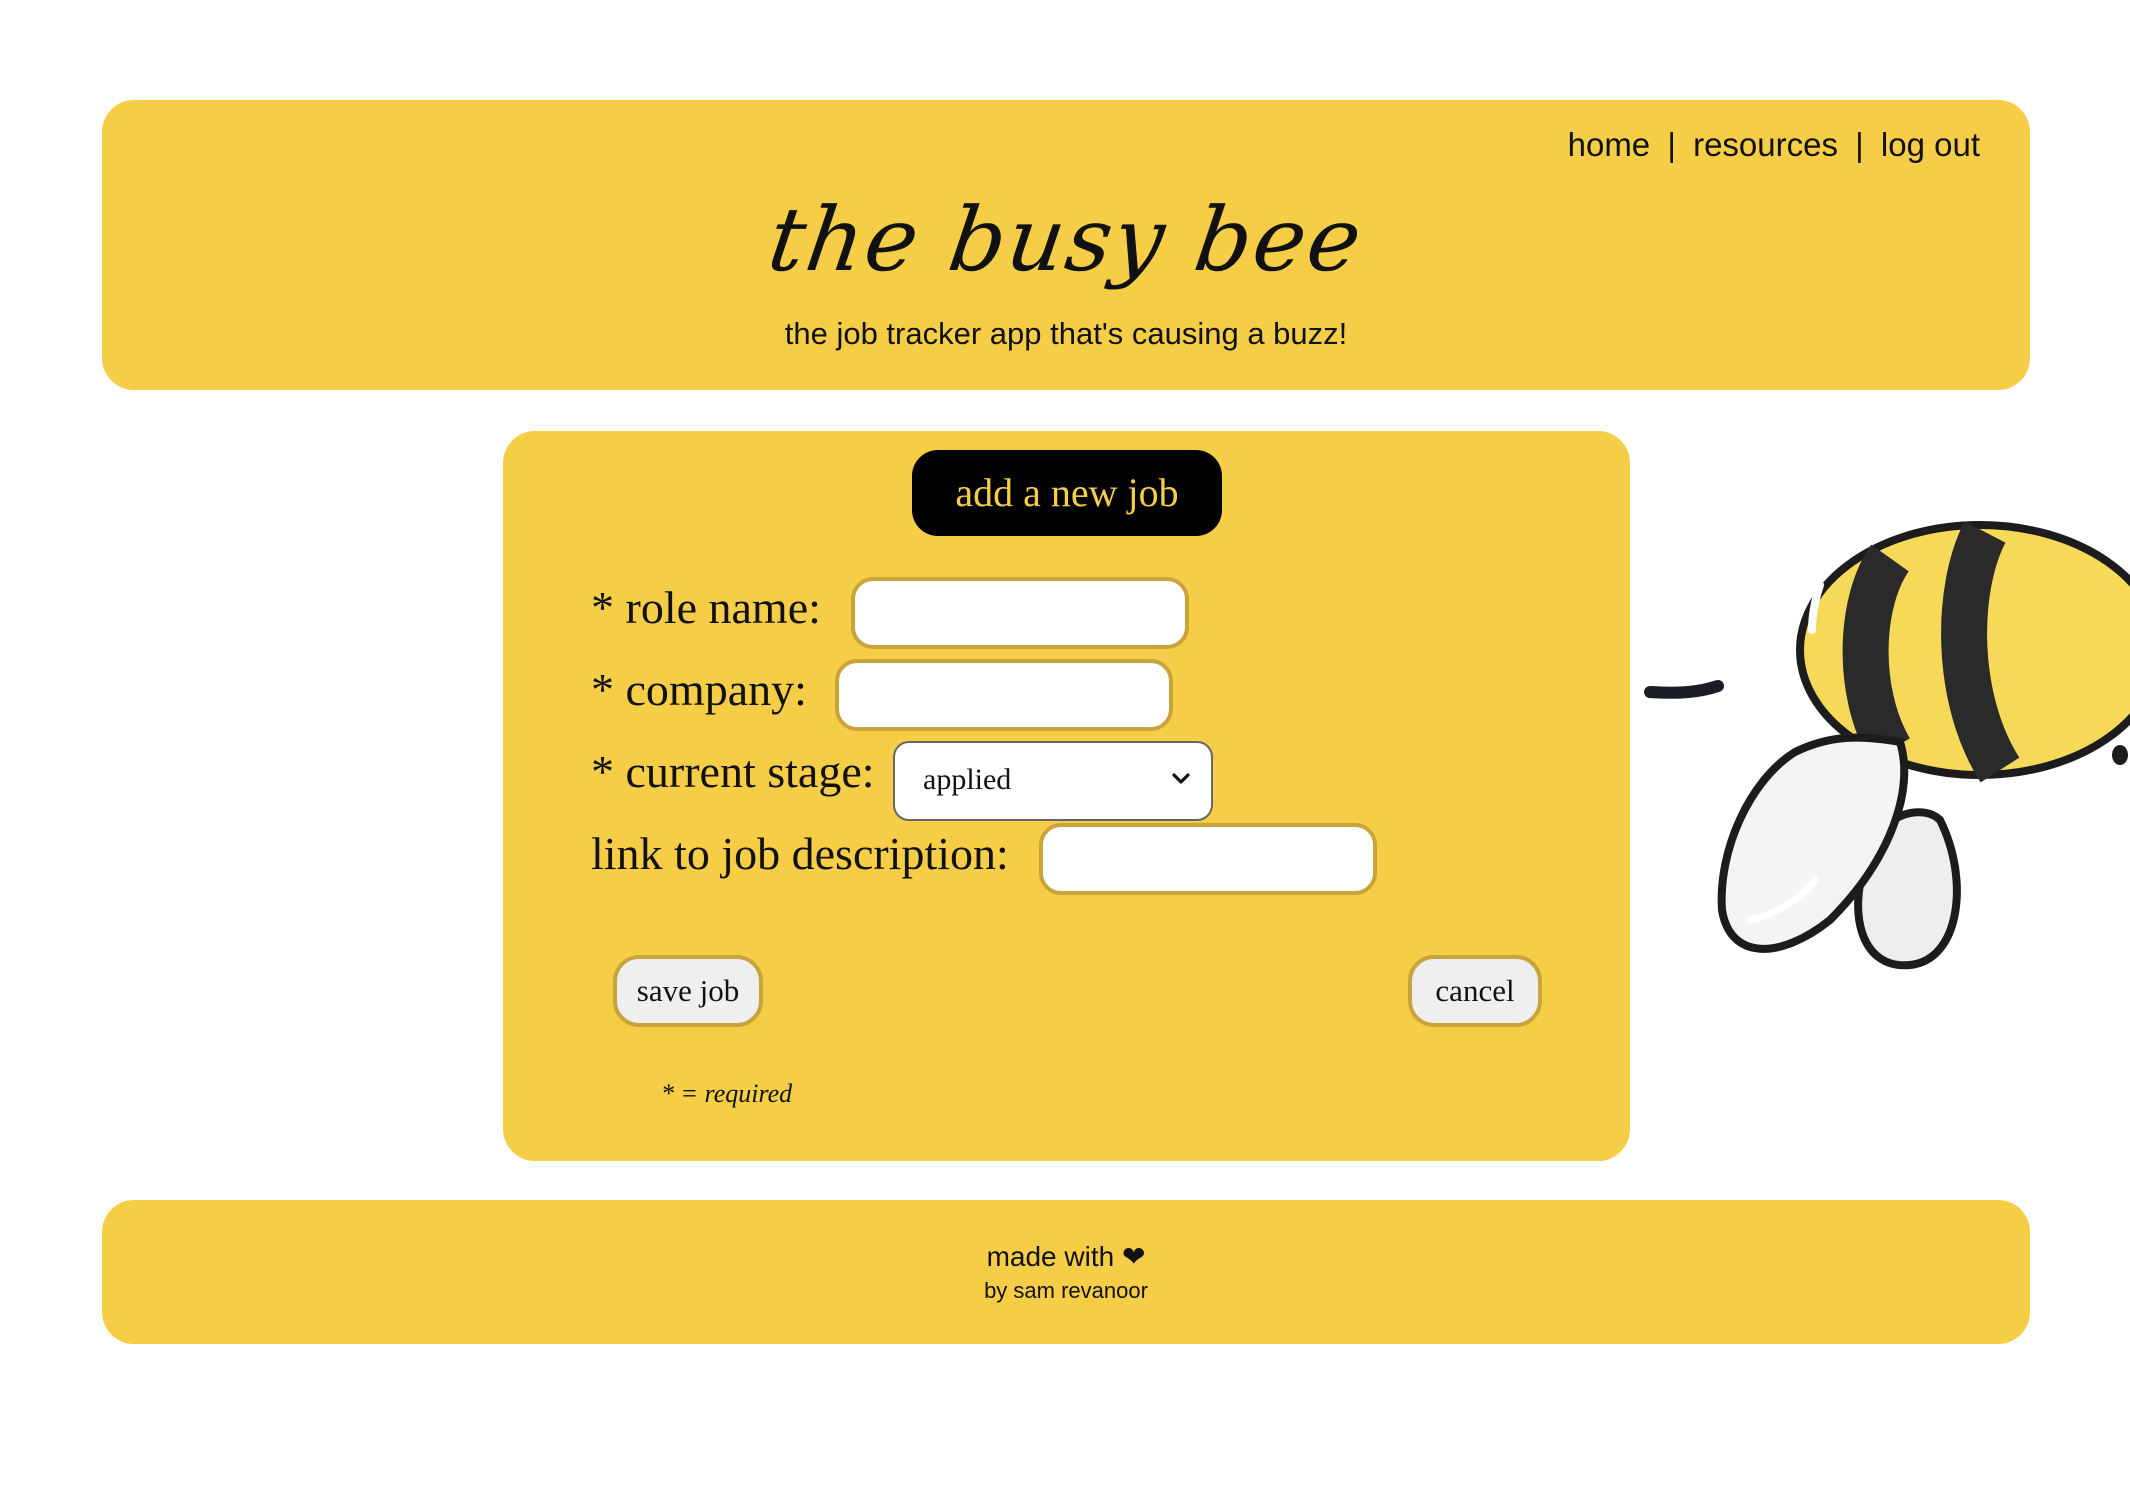 This screenshot has height=1494, width=2130. Describe the element at coordinates (1684, 689) in the screenshot. I see `motion-line-icon` at that location.